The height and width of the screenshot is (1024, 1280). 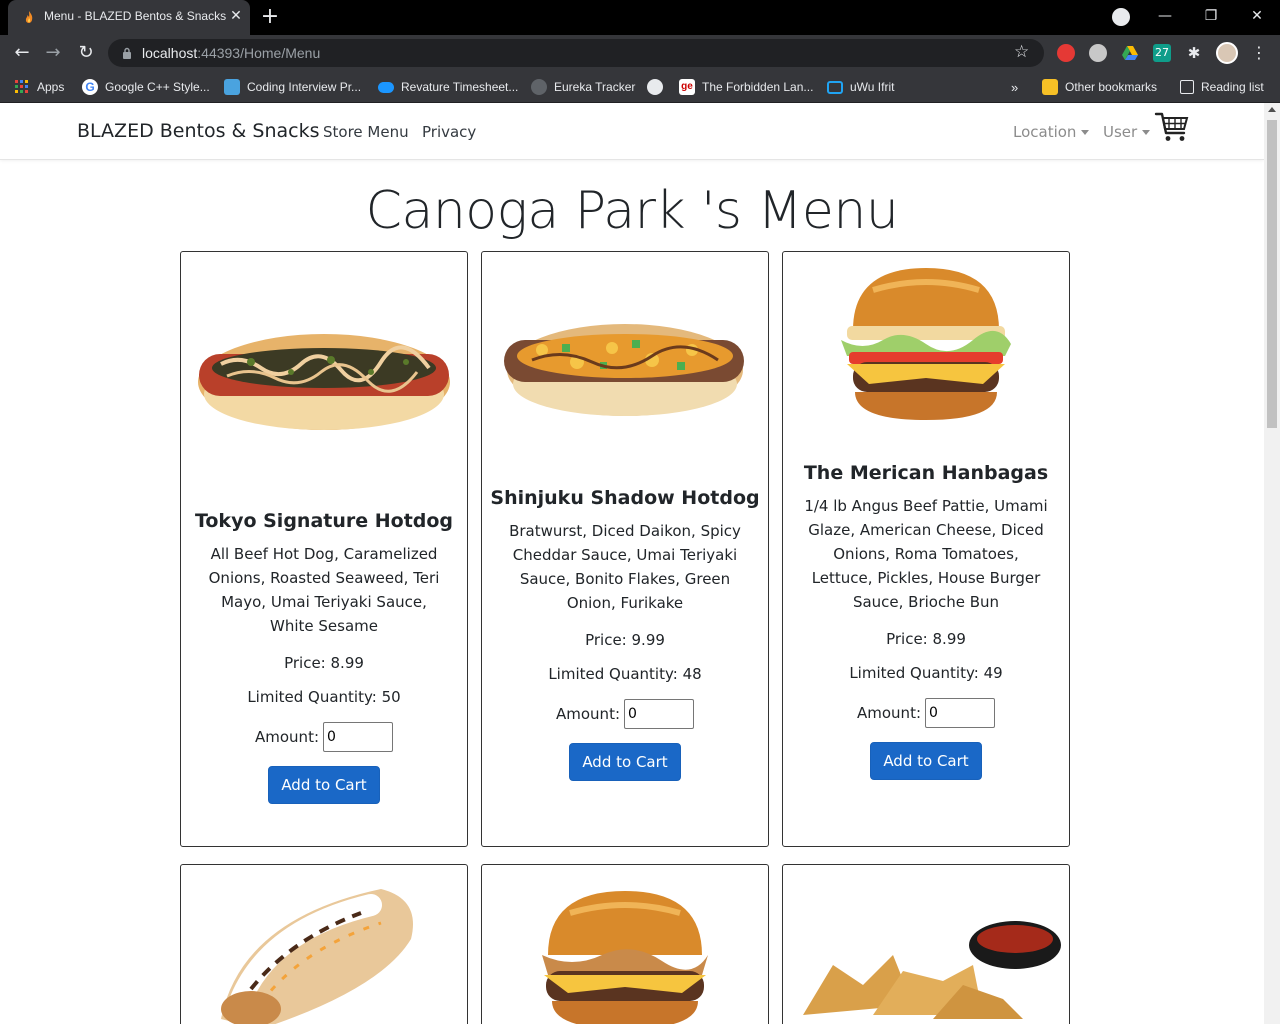 I want to click on page-scrollbar, so click(x=1272, y=563).